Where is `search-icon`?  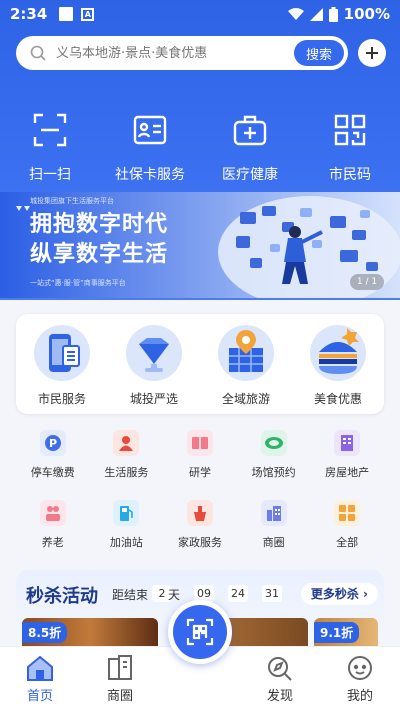
search-icon is located at coordinates (38, 53).